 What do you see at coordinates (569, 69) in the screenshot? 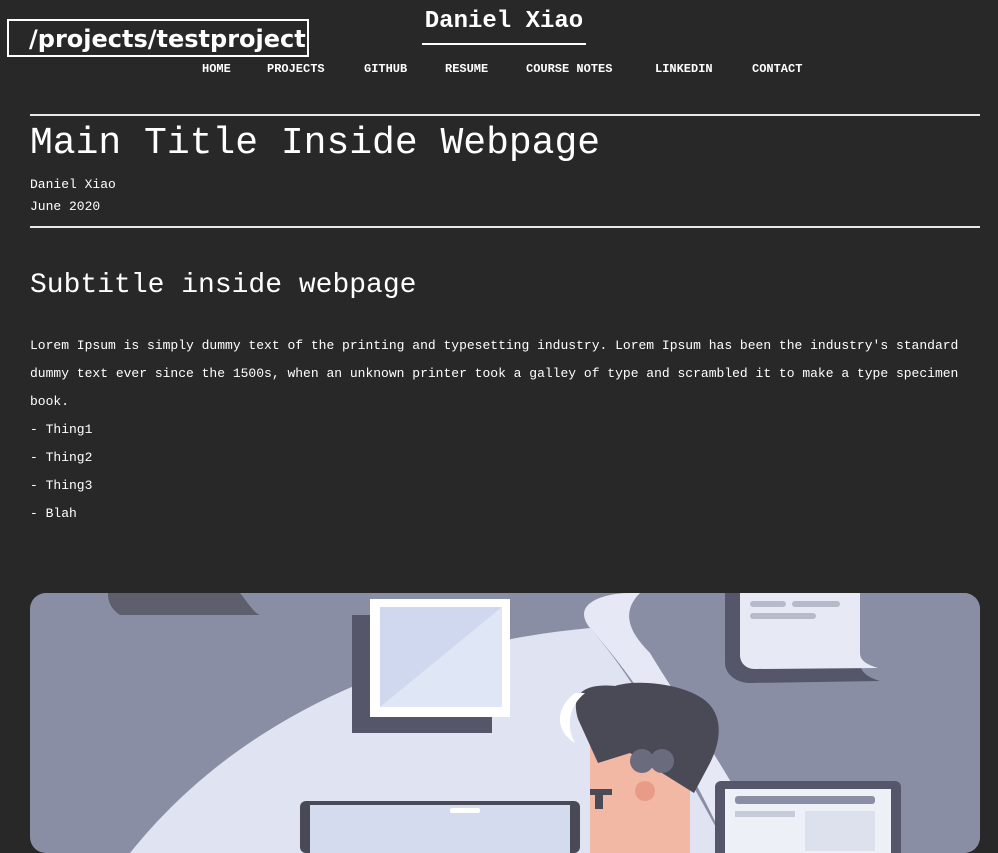
I see `nav-course-notes: COURSE NOTES` at bounding box center [569, 69].